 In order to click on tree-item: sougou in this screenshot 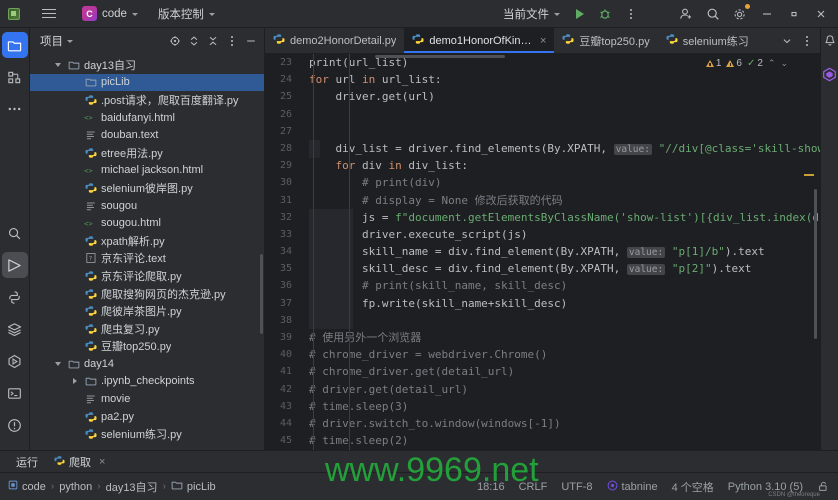, I will do `click(147, 206)`.